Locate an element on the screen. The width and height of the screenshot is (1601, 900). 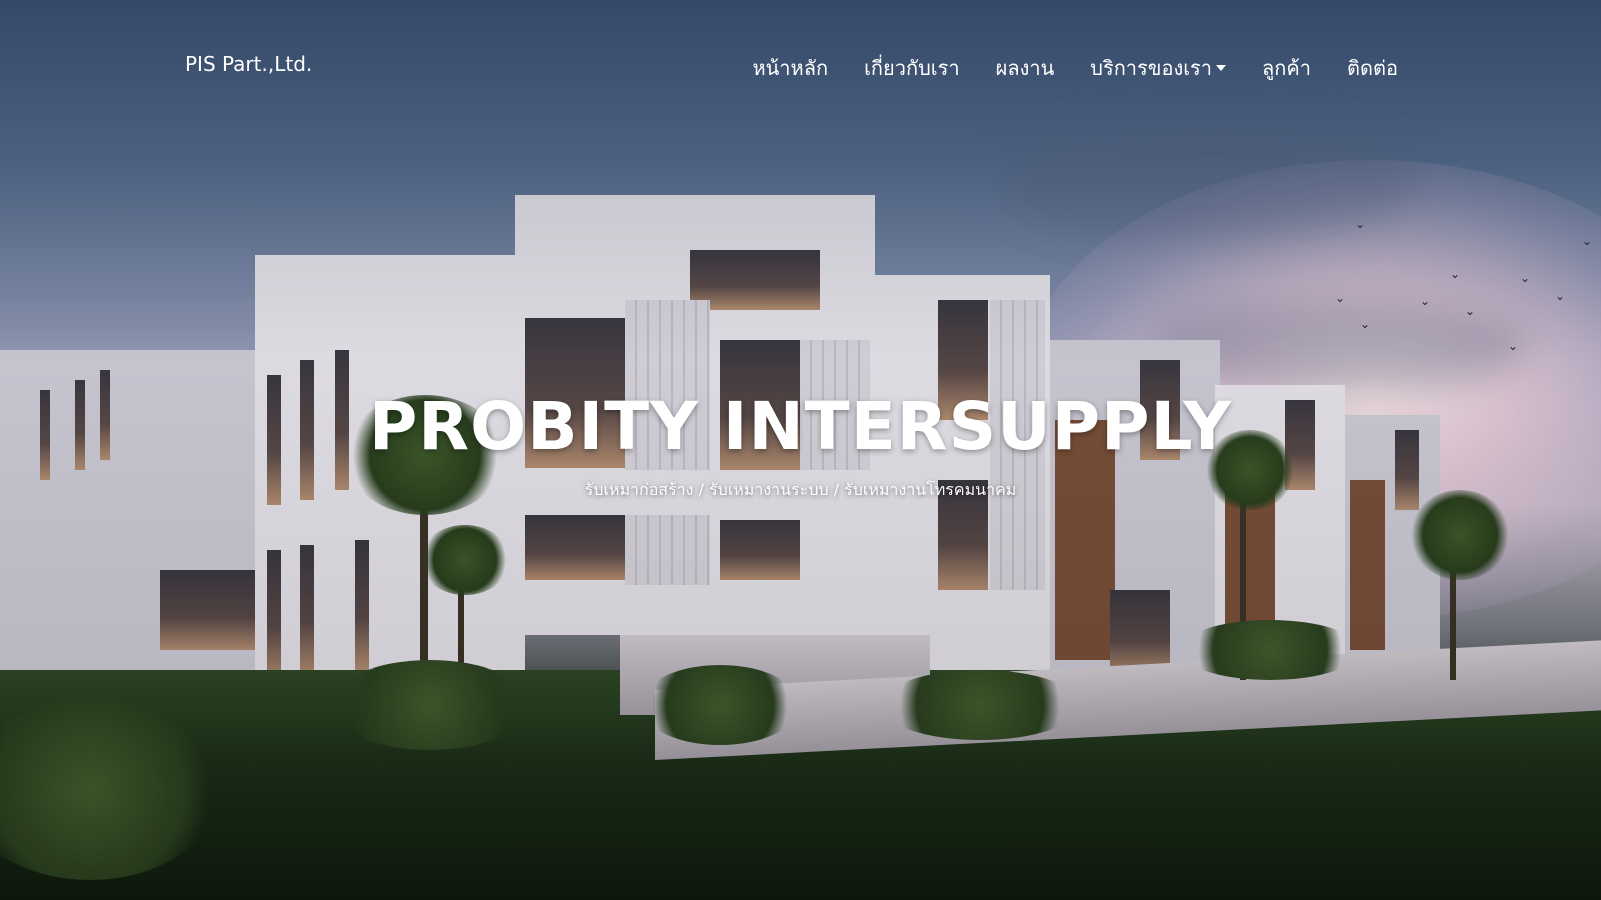
nav-link-contact: ติดต่อ is located at coordinates (1372, 68).